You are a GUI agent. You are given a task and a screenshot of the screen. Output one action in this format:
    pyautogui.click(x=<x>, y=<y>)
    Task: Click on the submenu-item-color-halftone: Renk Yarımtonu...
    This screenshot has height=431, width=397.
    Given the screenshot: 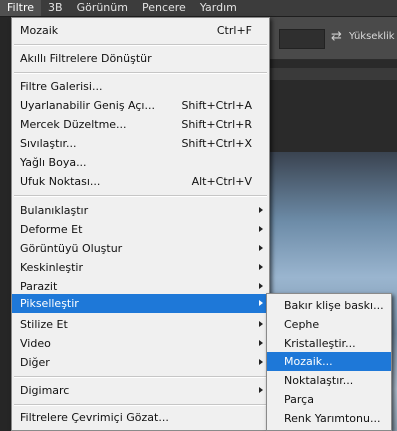 What is the action you would take?
    pyautogui.click(x=329, y=418)
    